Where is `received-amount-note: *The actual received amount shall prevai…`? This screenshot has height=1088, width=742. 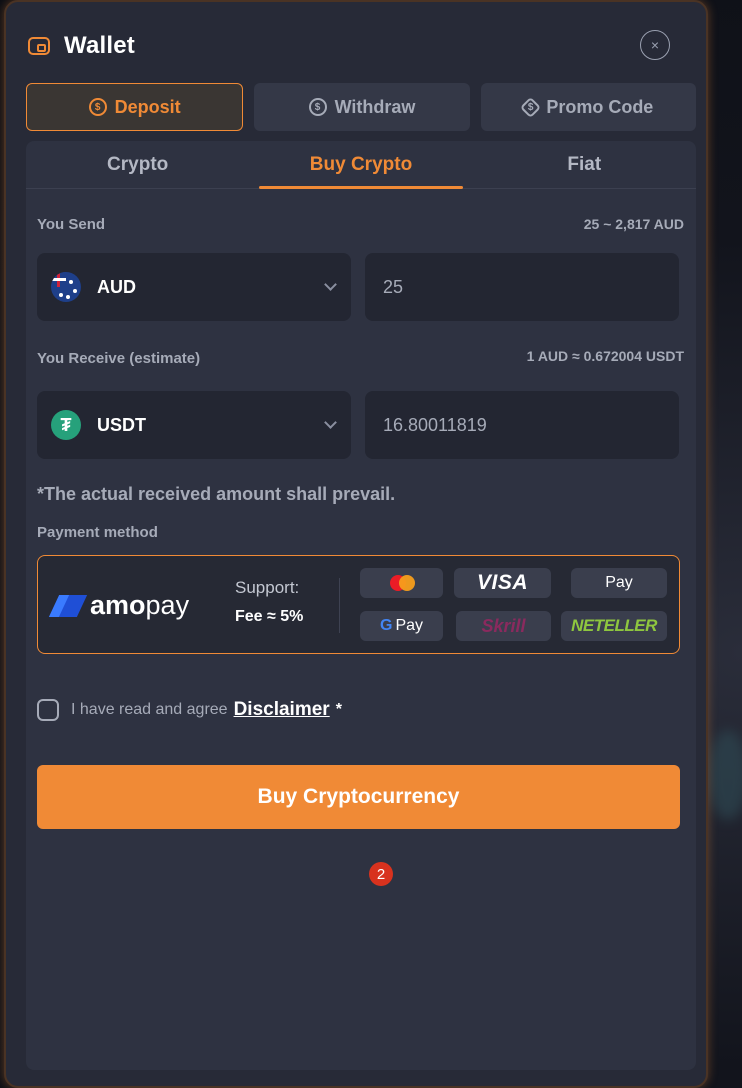
received-amount-note: *The actual received amount shall prevai… is located at coordinates (216, 494).